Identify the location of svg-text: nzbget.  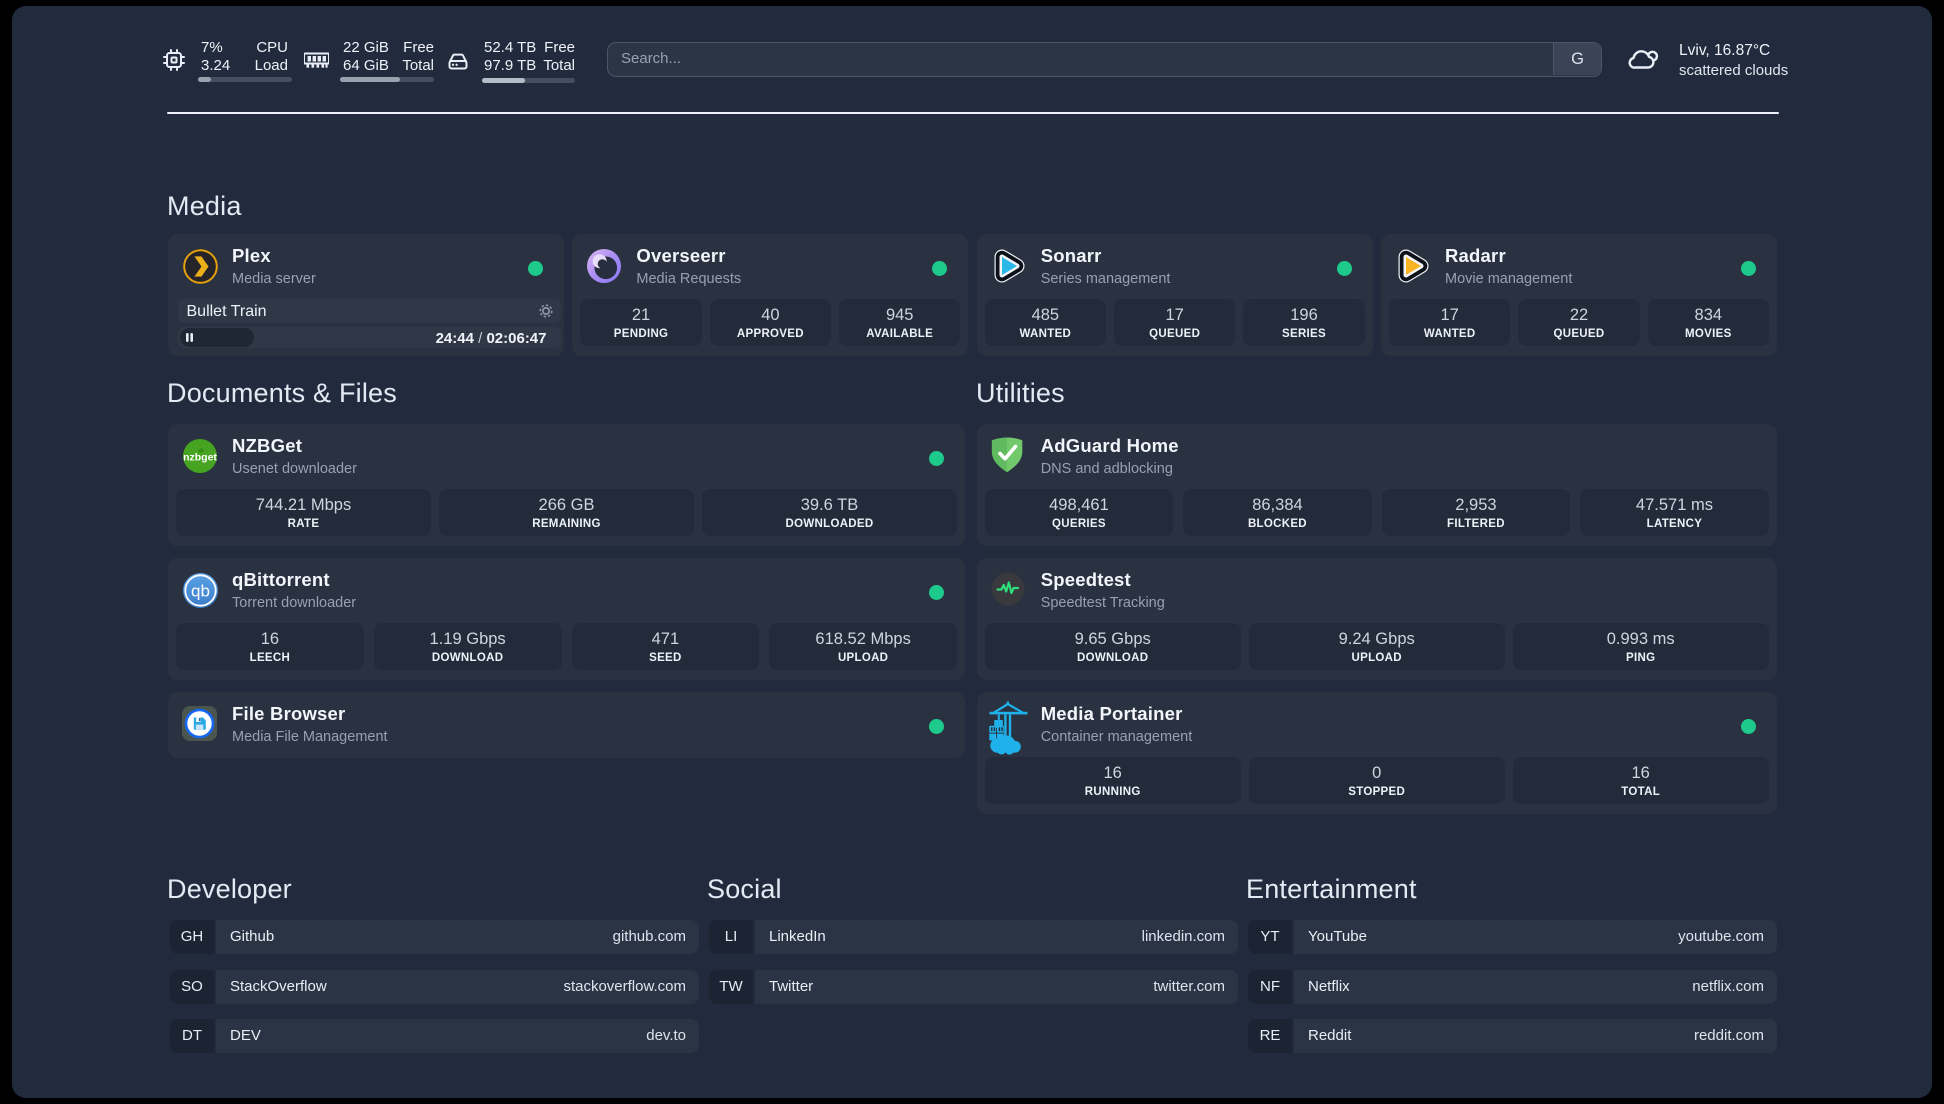
(200, 458).